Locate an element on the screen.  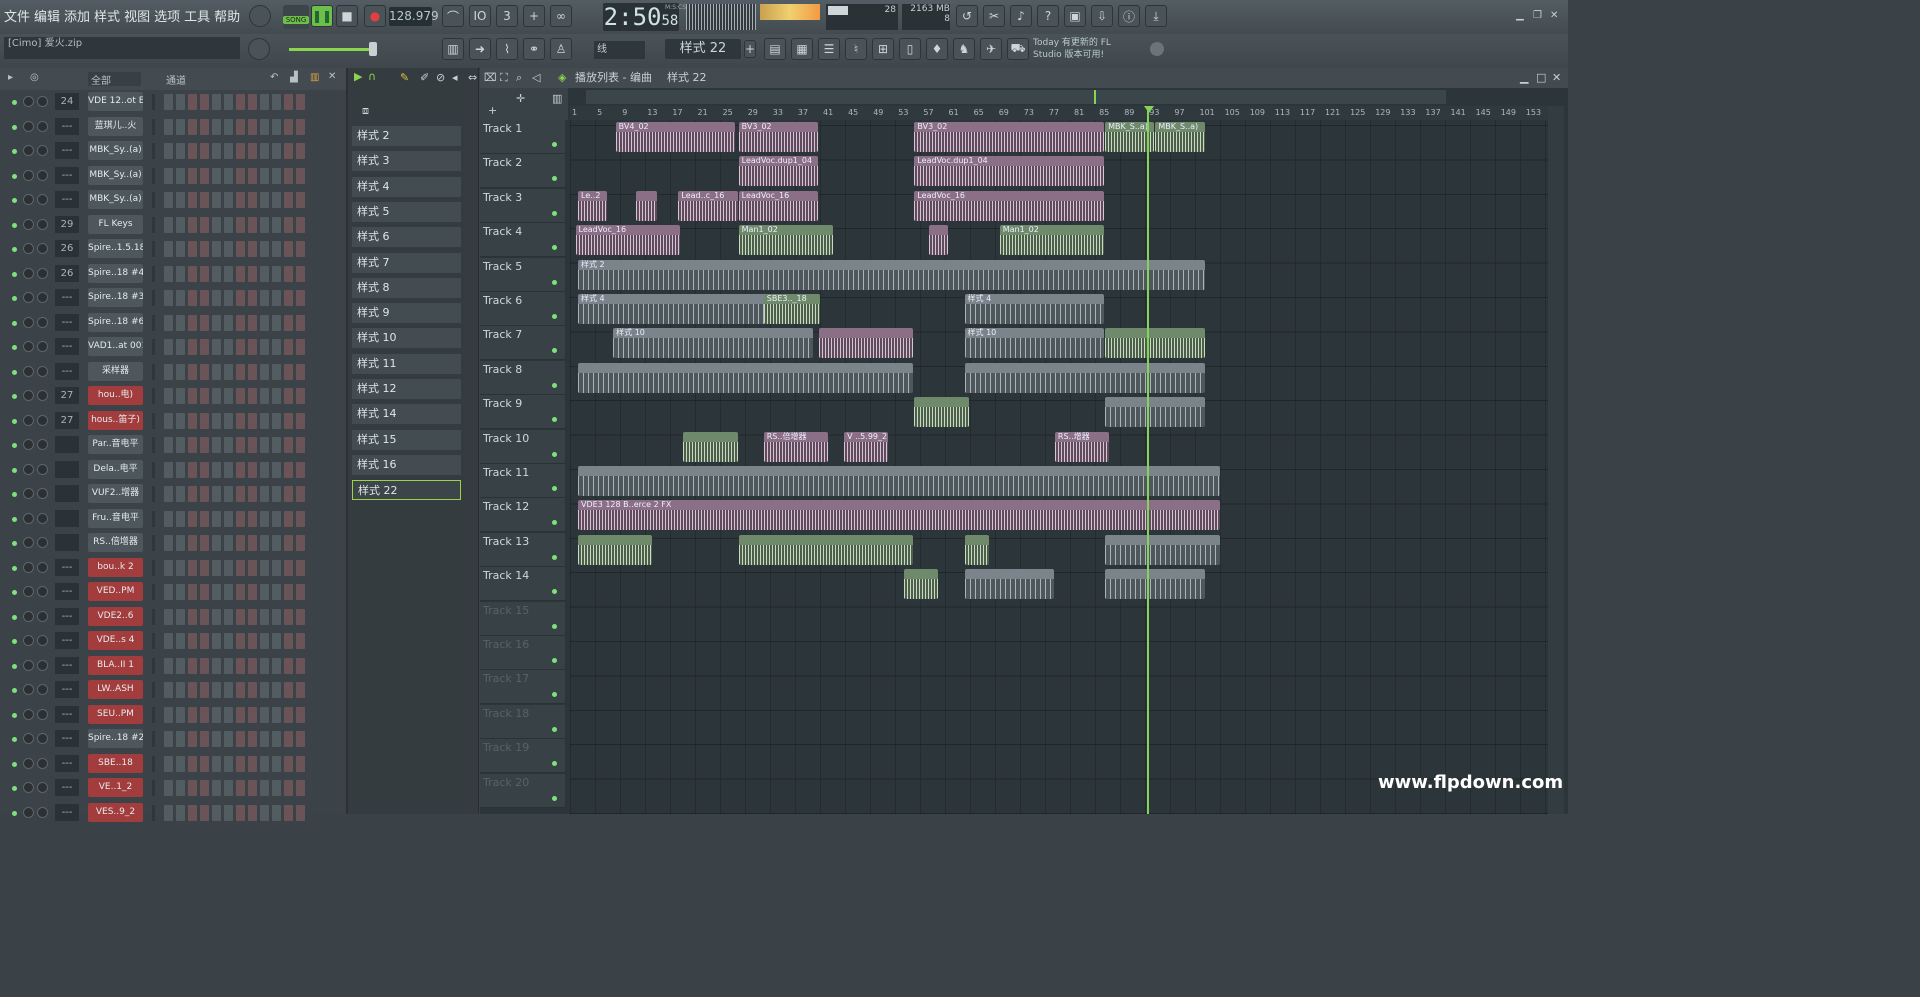
stop-button: ■ is located at coordinates (347, 16).